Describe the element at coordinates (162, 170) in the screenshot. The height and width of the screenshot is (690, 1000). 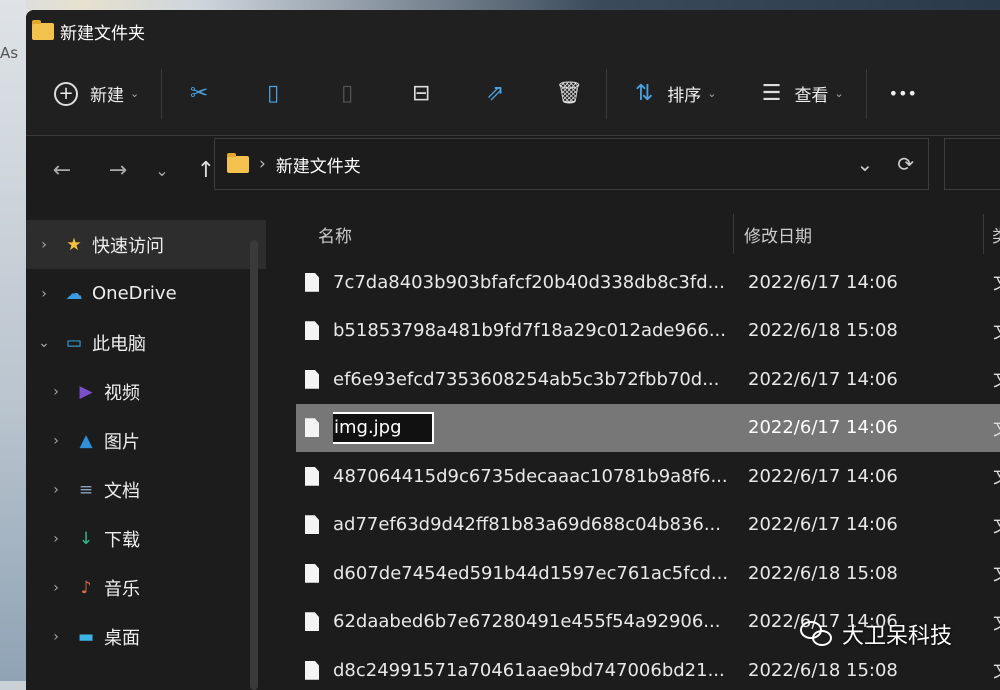
I see `recent-locations-button: ⌄` at that location.